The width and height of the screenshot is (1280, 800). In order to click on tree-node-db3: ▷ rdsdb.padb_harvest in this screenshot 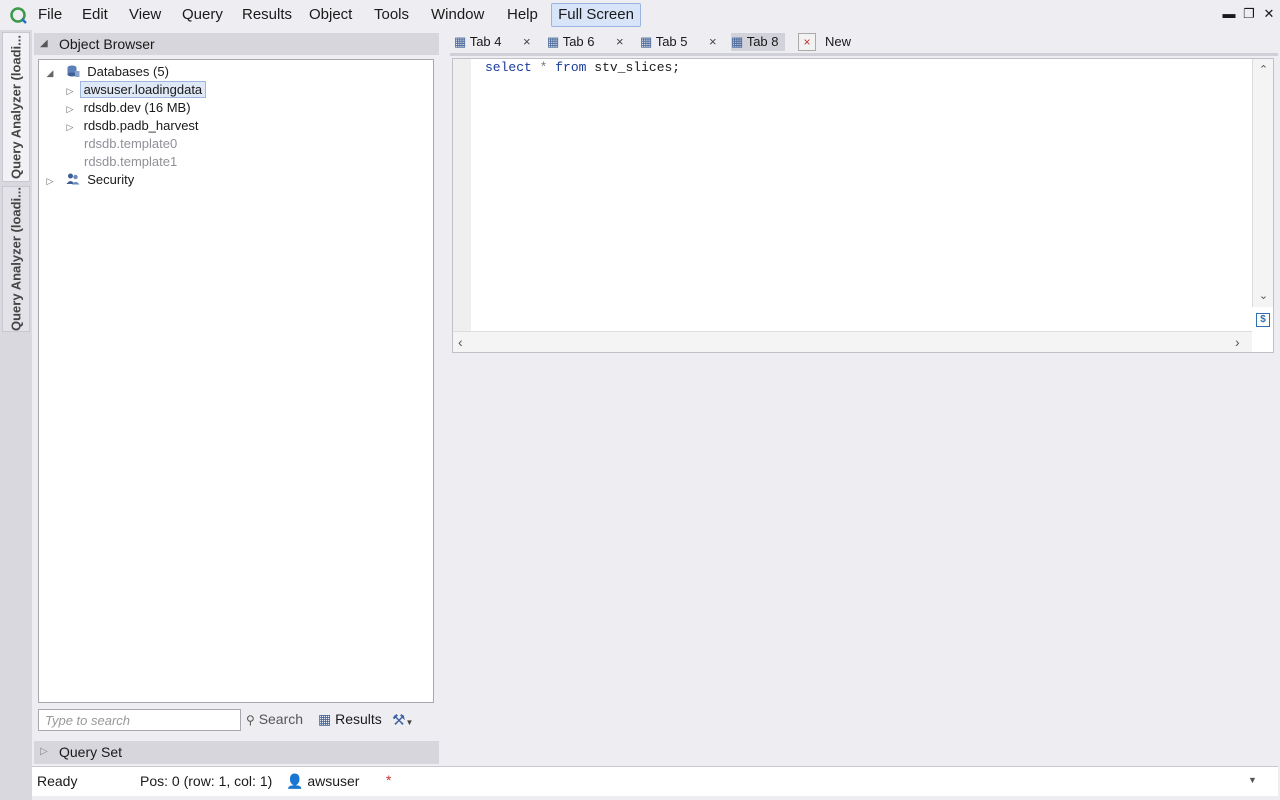, I will do `click(131, 126)`.